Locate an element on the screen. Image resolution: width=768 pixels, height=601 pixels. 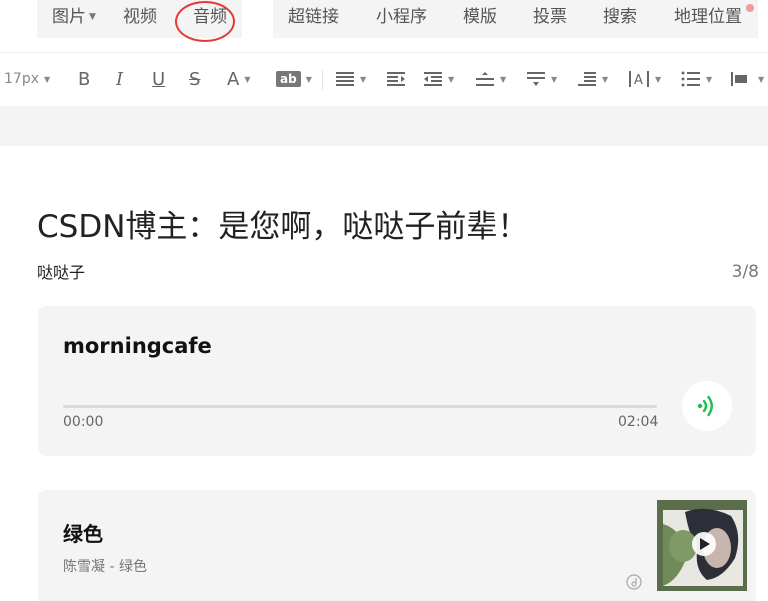
indent-icon is located at coordinates (396, 79).